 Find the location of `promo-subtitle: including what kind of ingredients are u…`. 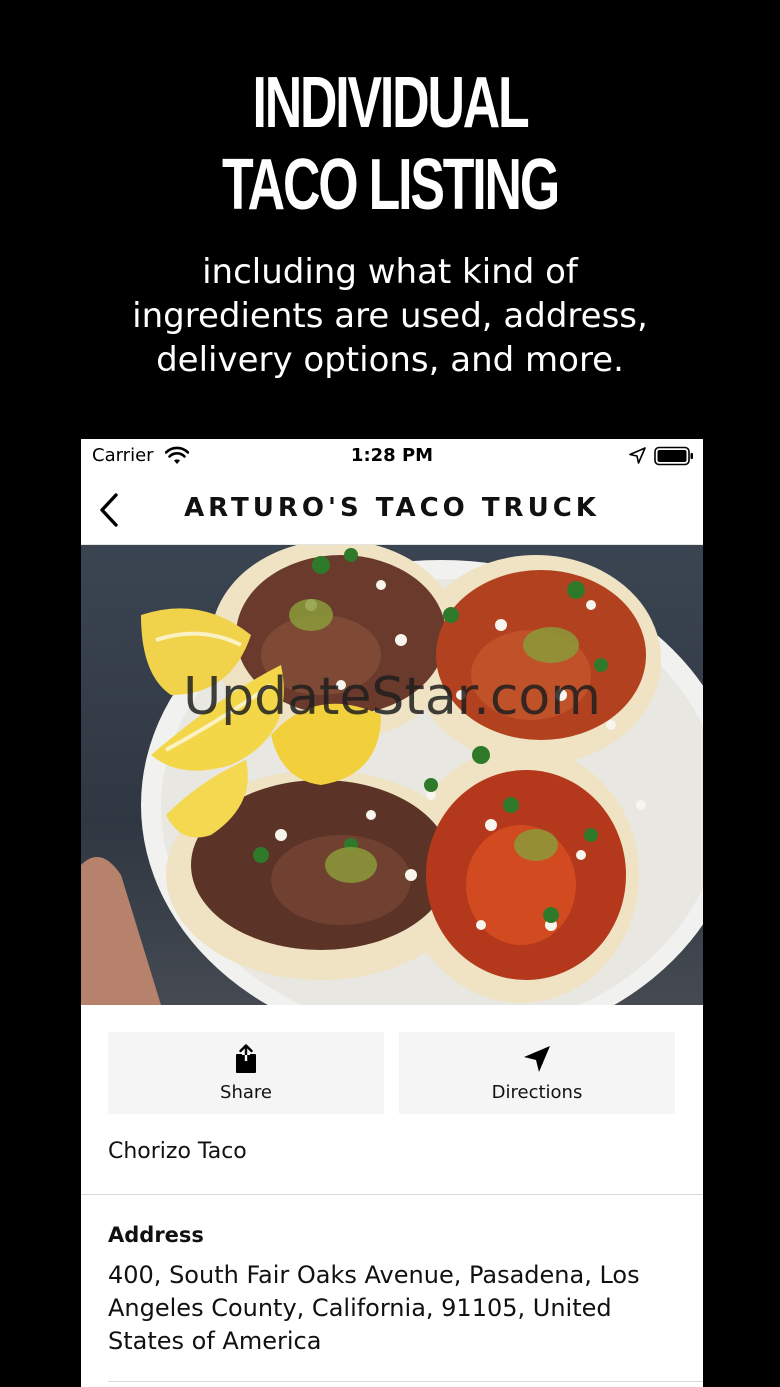

promo-subtitle: including what kind of ingredients are u… is located at coordinates (390, 316).